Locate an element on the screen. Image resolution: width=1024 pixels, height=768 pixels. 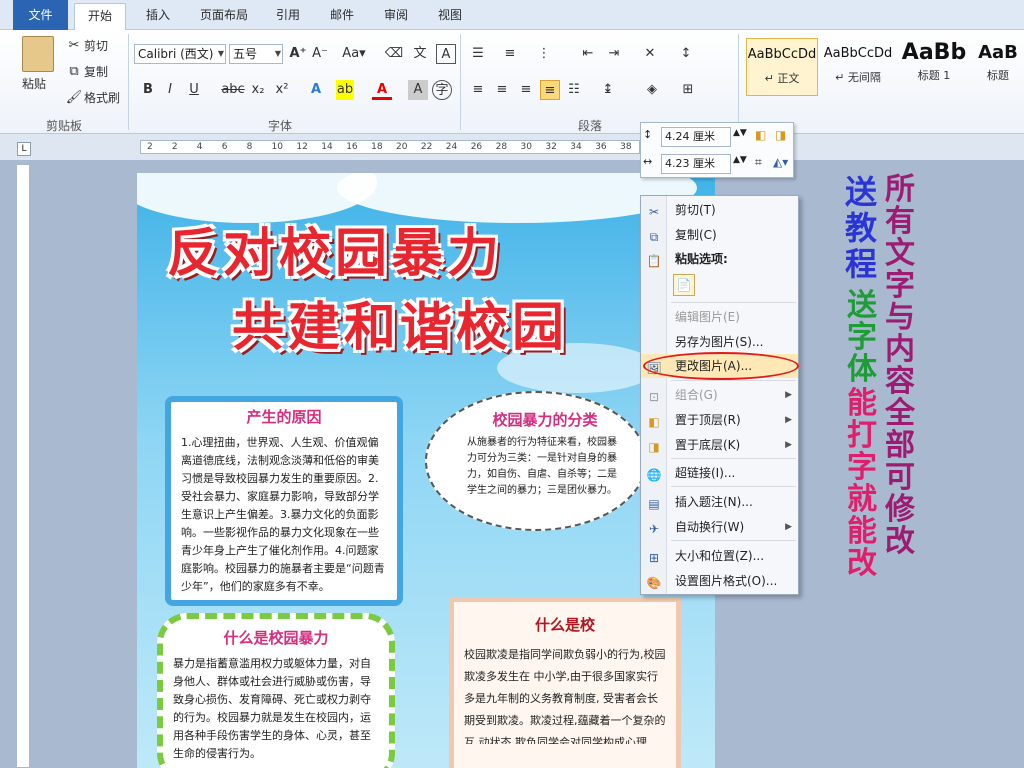
menu-item-bring-to-front: ◧ 置于顶层(R) ▶ is located at coordinates (719, 420).